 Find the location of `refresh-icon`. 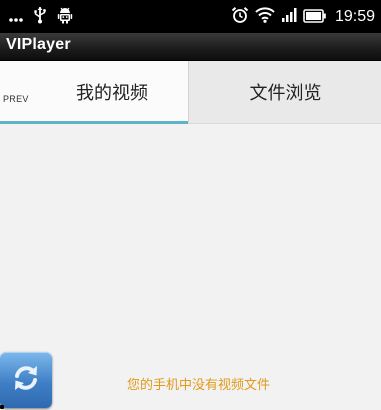

refresh-icon is located at coordinates (26, 380).